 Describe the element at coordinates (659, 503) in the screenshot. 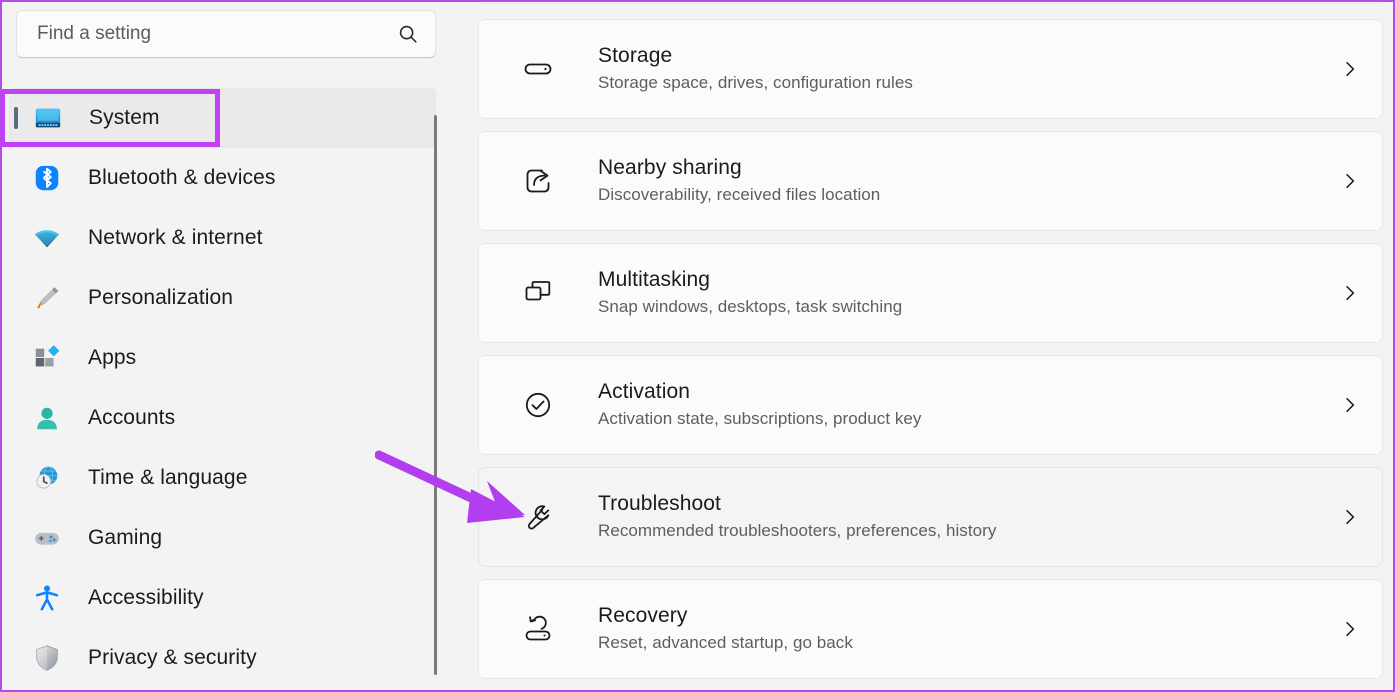

I see `card-title: Troubleshoot` at that location.